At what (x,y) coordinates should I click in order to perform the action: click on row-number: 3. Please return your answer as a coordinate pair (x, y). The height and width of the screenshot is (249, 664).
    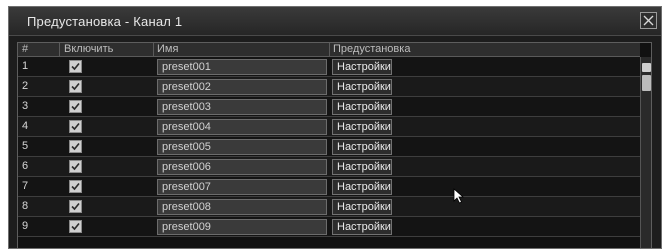
    Looking at the image, I should click on (25, 106).